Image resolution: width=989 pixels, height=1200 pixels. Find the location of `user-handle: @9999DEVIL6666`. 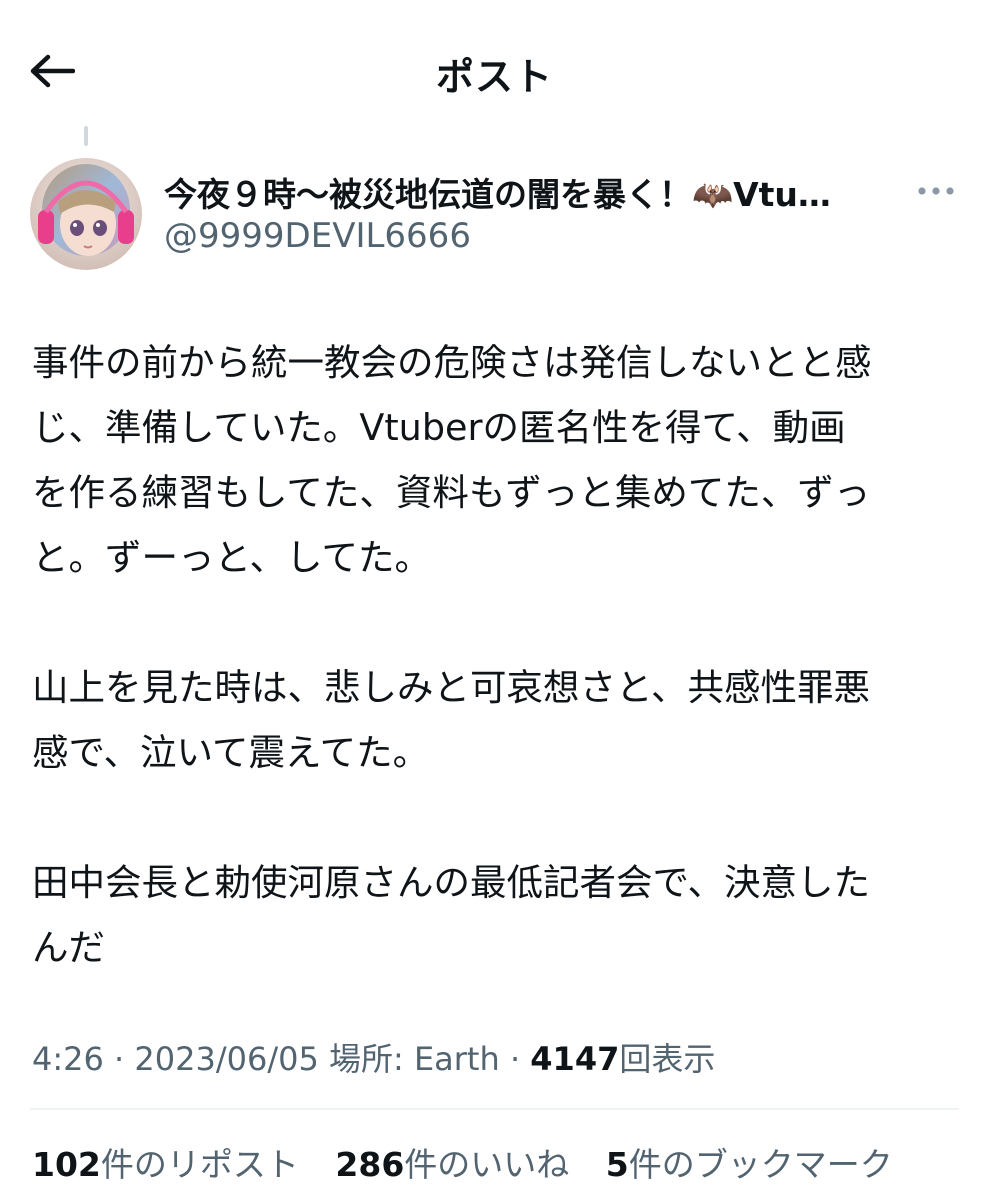

user-handle: @9999DEVIL6666 is located at coordinates (317, 236).